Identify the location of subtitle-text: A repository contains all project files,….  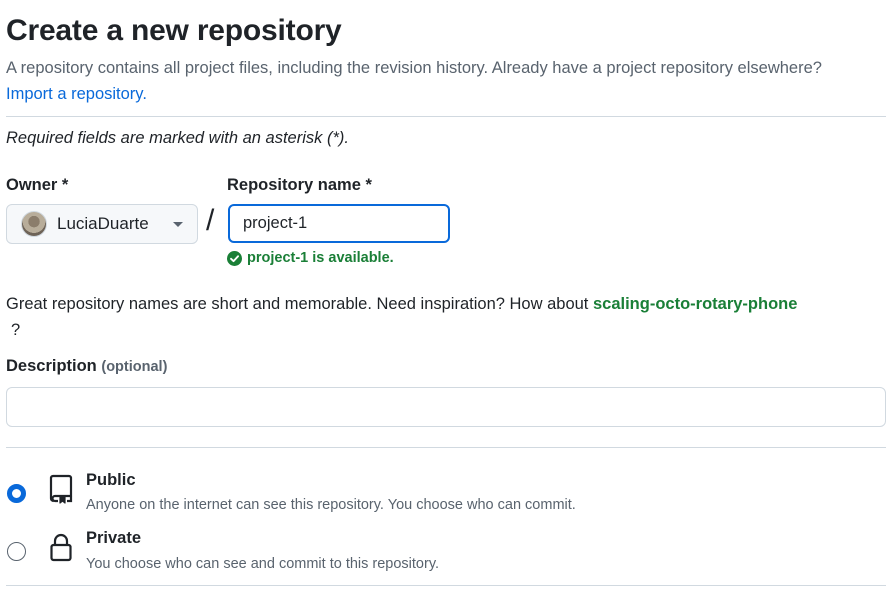
(414, 68).